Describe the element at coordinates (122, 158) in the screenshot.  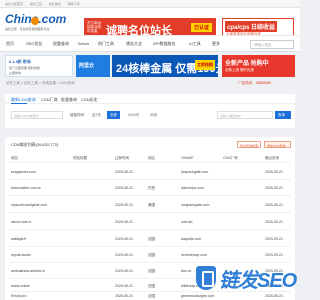
I see `col-header: 注册时间` at that location.